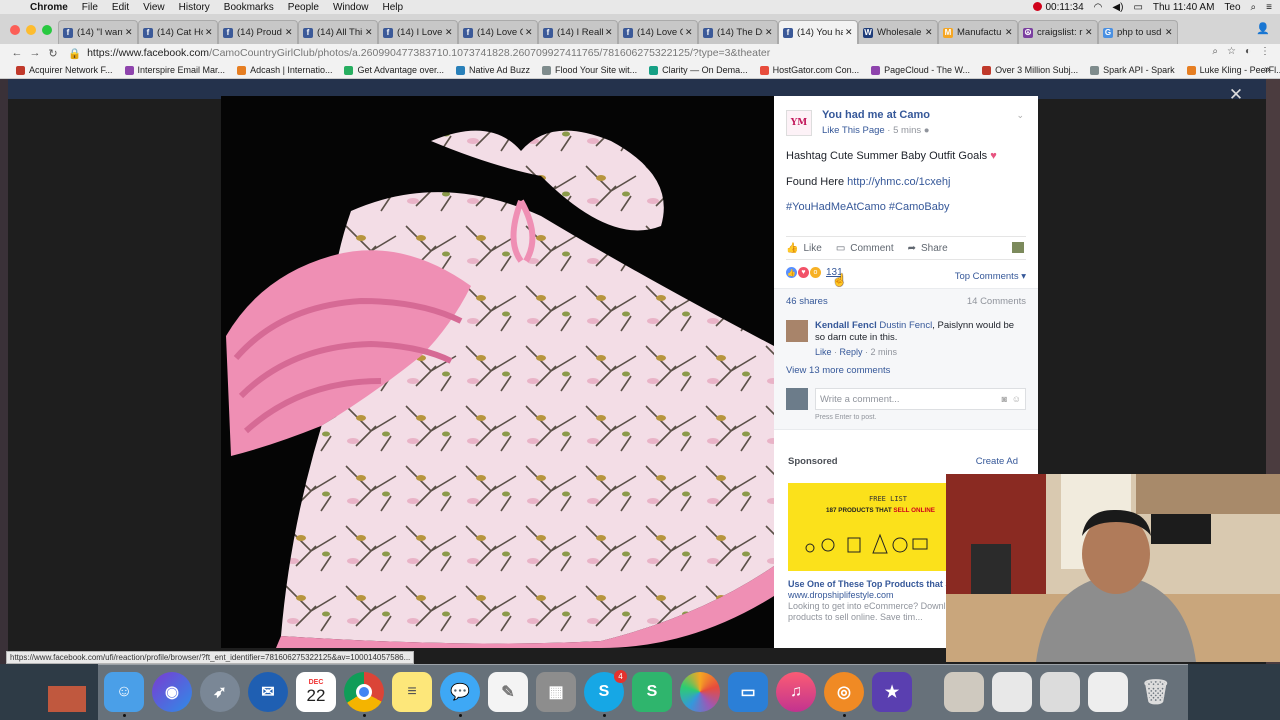 The height and width of the screenshot is (720, 1280). I want to click on browser-tab: Gphp to usd ✕, so click(1138, 32).